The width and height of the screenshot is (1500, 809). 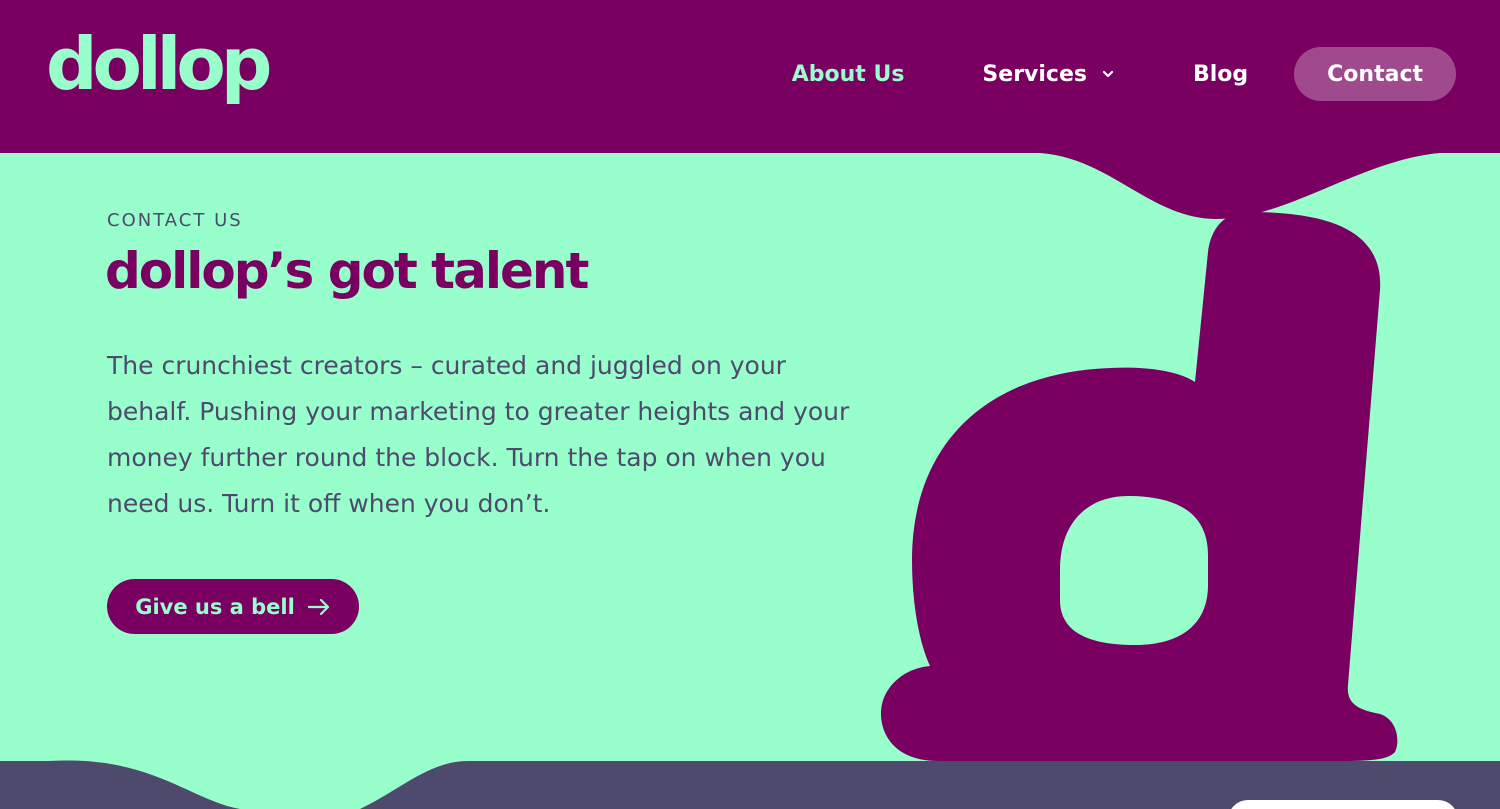 What do you see at coordinates (1034, 74) in the screenshot?
I see `nav-item-services-label: Services` at bounding box center [1034, 74].